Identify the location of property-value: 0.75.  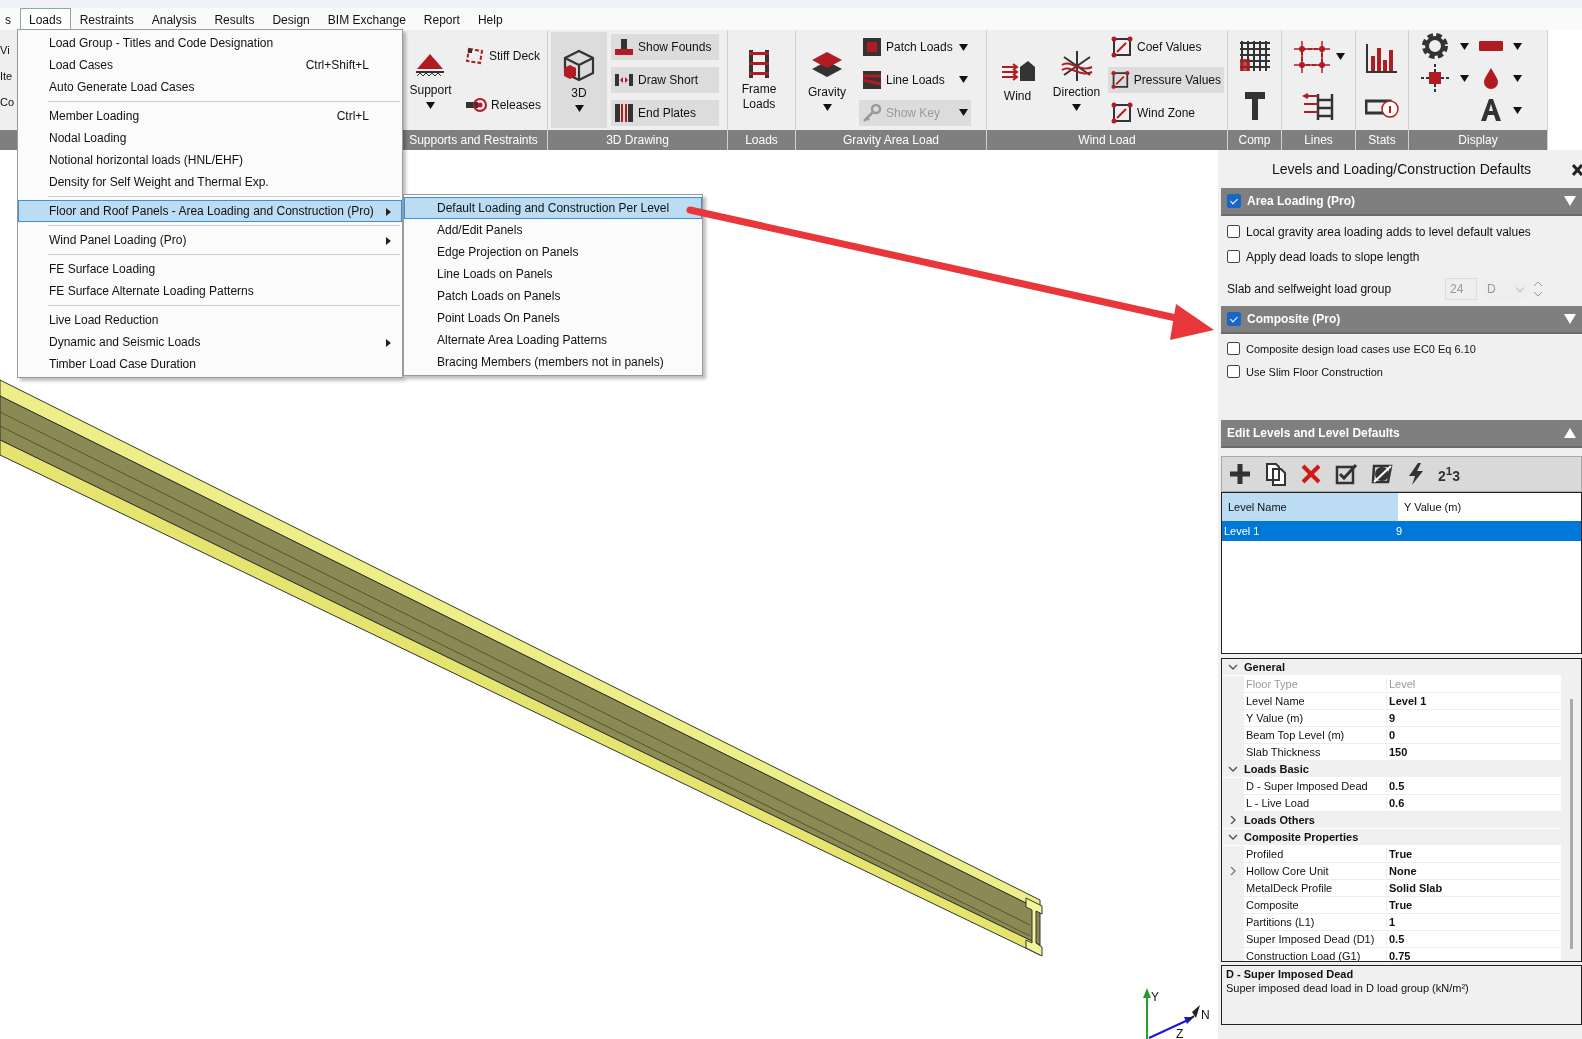
(1399, 955).